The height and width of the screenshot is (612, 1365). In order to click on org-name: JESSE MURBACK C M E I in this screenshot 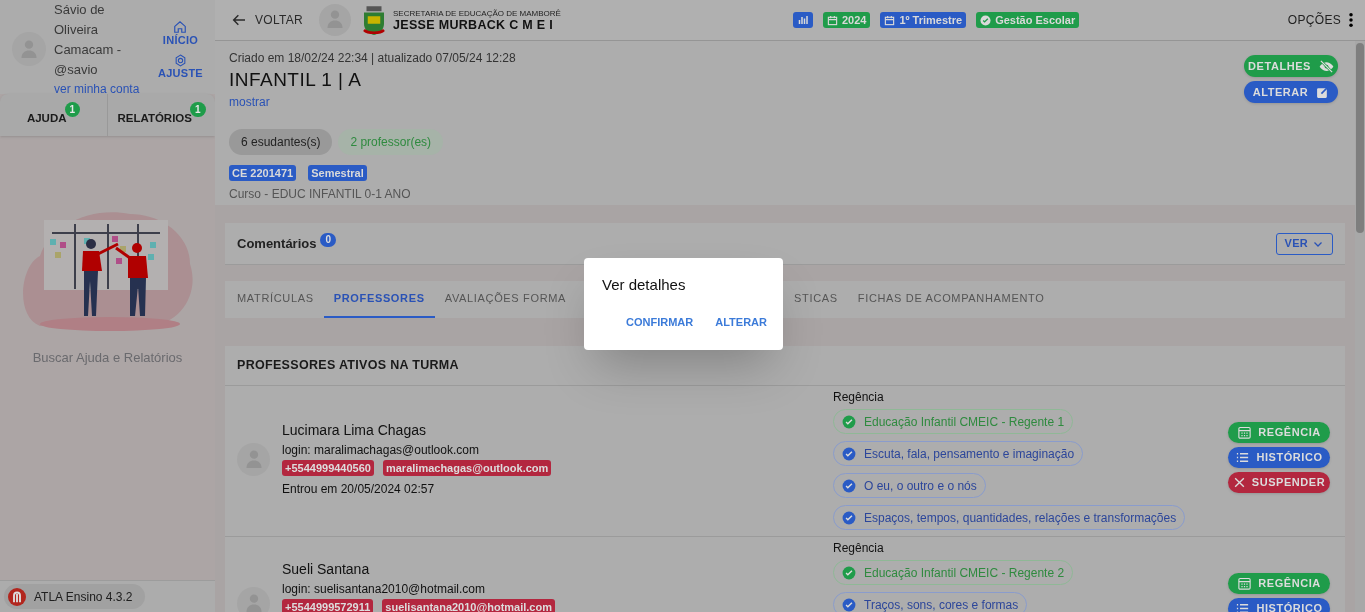, I will do `click(474, 25)`.